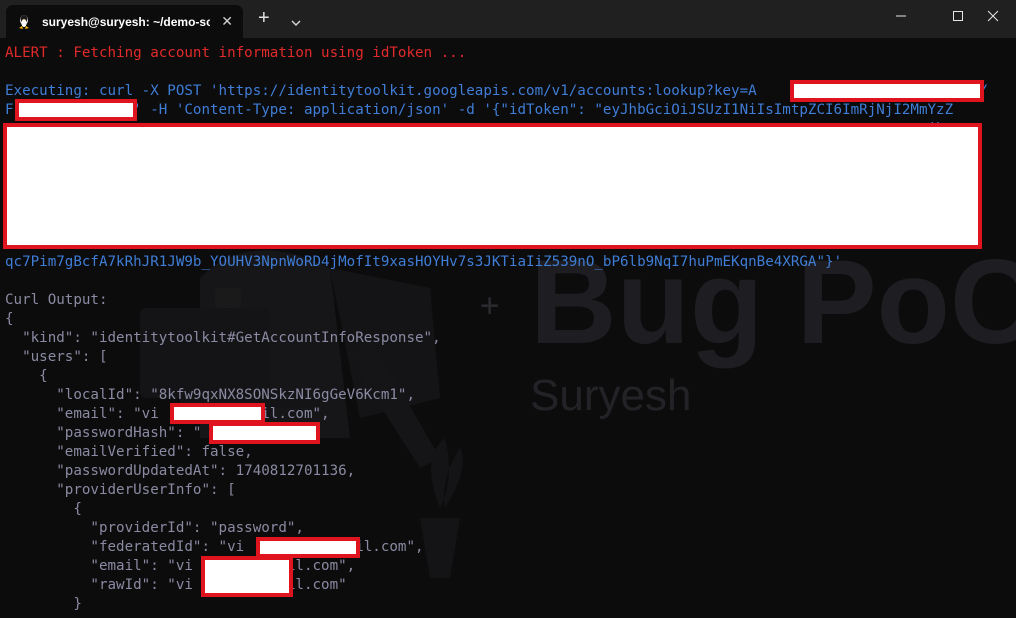 This screenshot has width=1016, height=618. Describe the element at coordinates (24, 22) in the screenshot. I see `linux-penguin-icon` at that location.